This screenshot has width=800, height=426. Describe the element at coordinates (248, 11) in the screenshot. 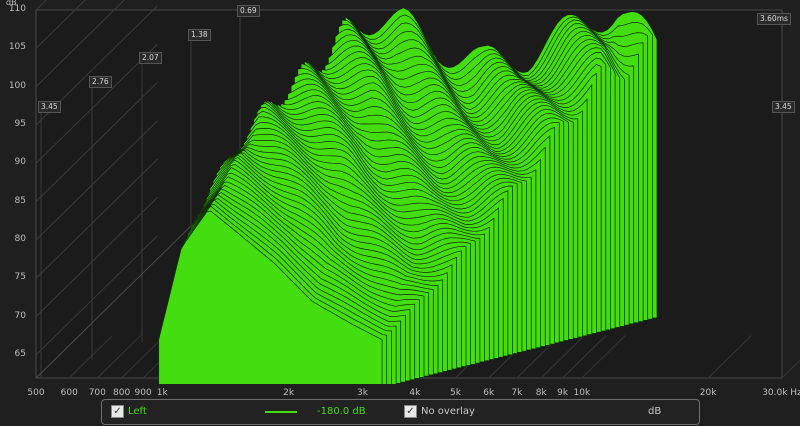

I see `time-axis-label: 0.69` at that location.